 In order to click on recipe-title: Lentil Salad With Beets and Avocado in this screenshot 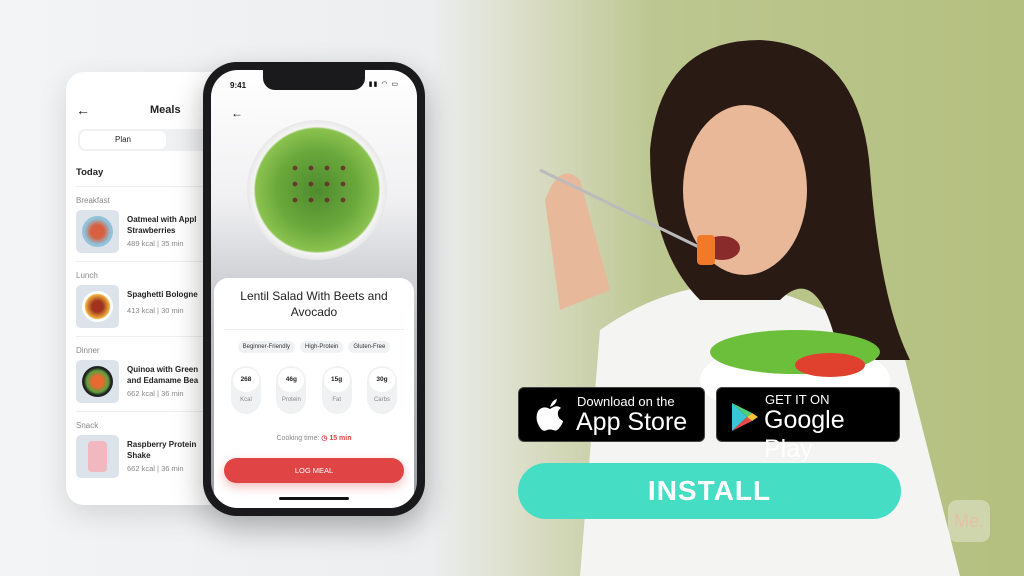, I will do `click(314, 304)`.